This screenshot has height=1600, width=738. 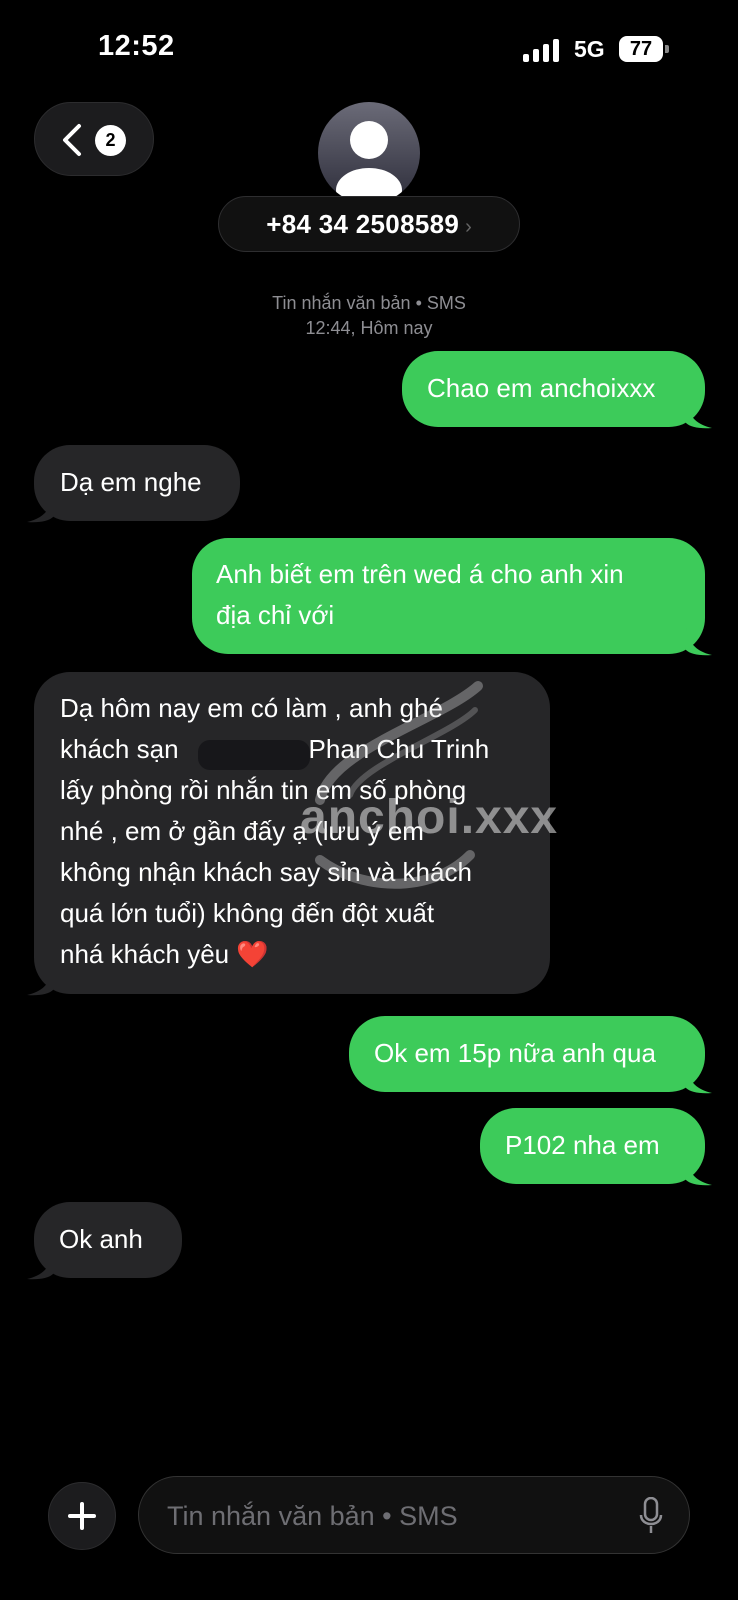 What do you see at coordinates (136, 46) in the screenshot?
I see `status-time: 12:52` at bounding box center [136, 46].